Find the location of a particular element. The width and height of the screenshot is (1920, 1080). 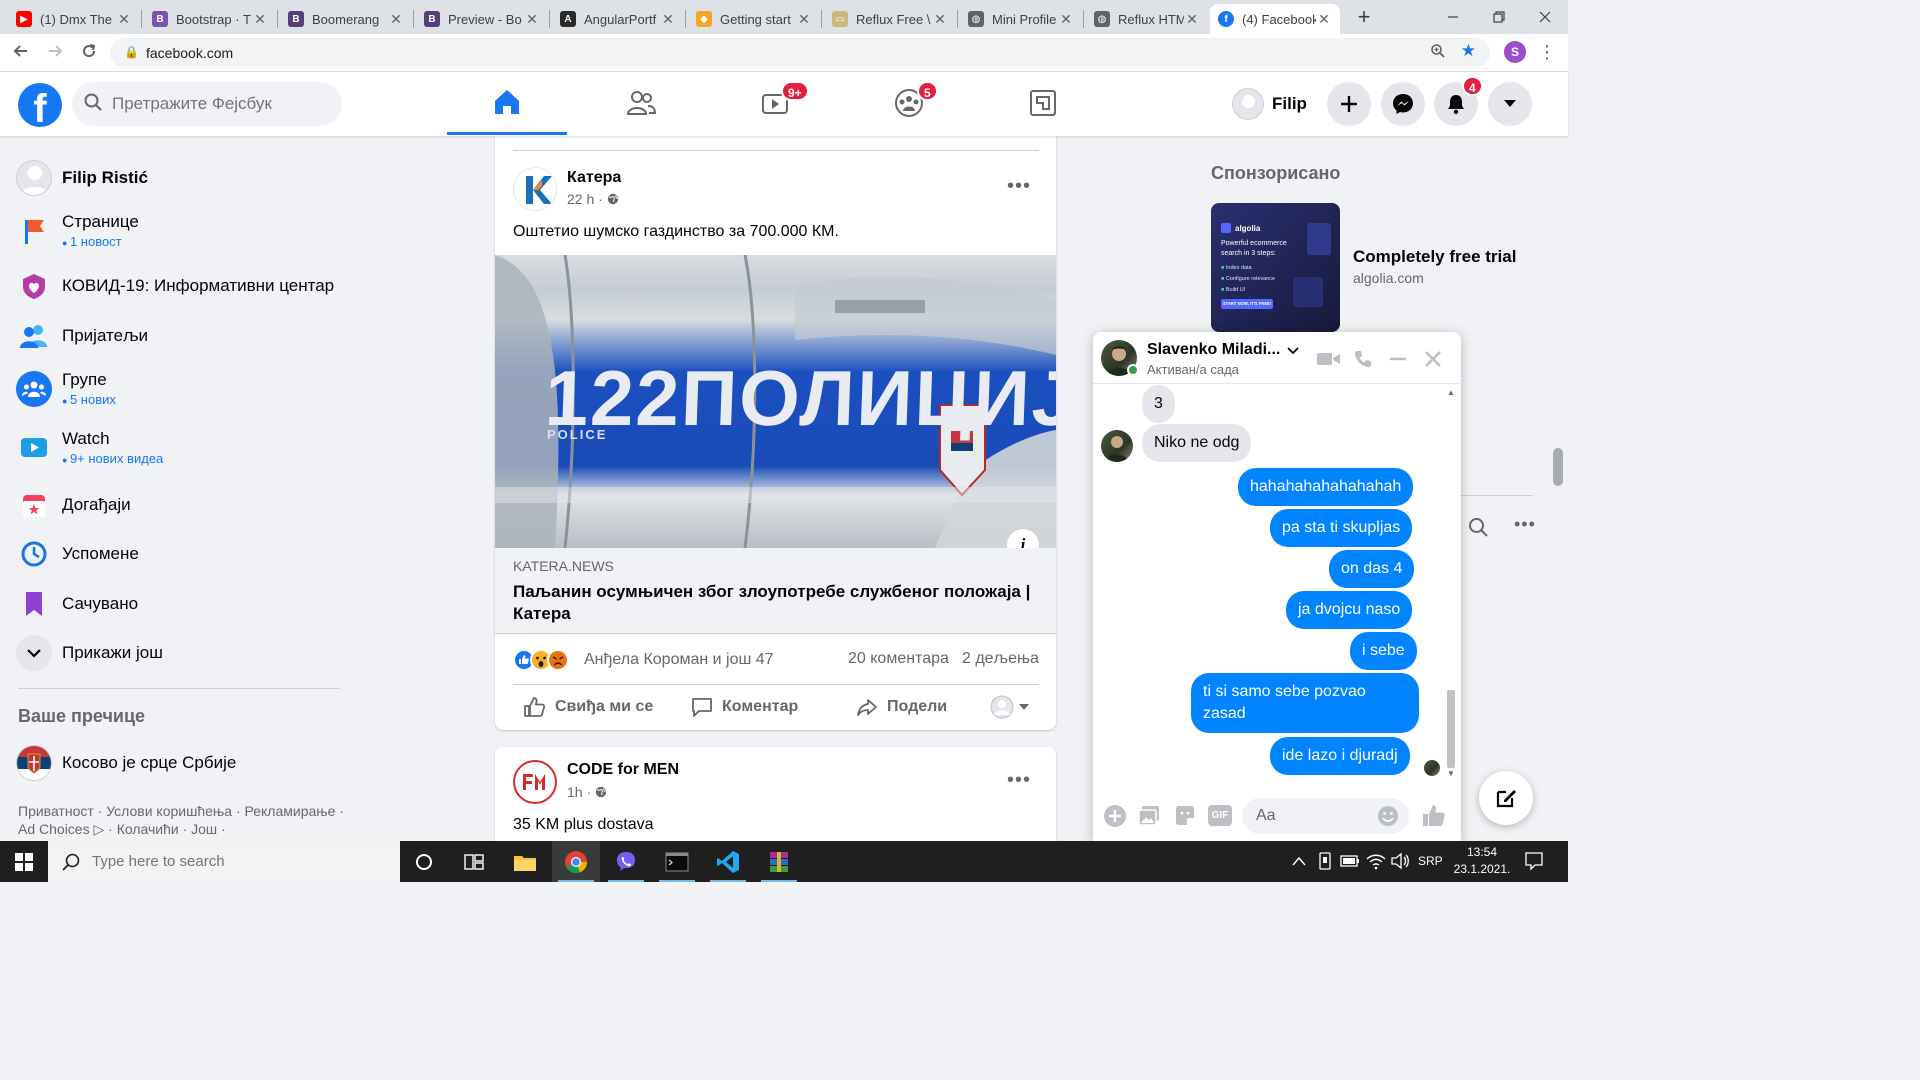

page-avatar-code-for-men is located at coordinates (535, 782).